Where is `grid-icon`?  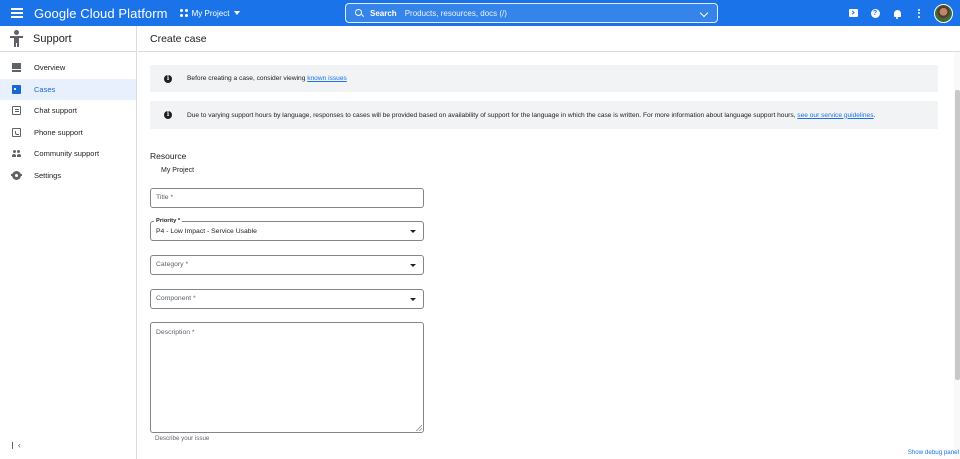
grid-icon is located at coordinates (16, 68).